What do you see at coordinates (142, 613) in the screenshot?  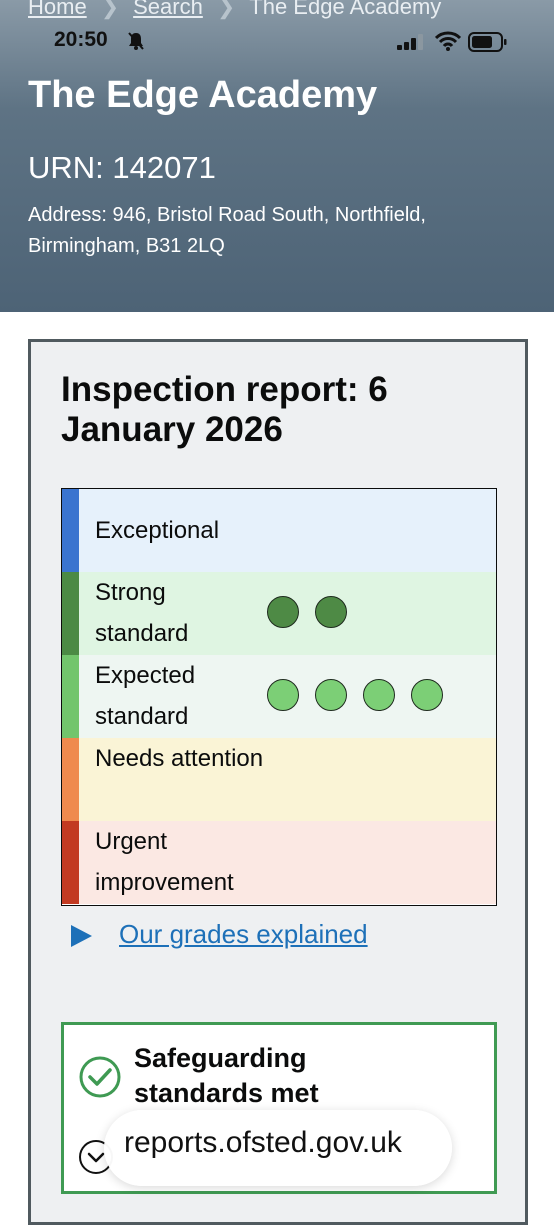 I see `grade-label: Strong standard` at bounding box center [142, 613].